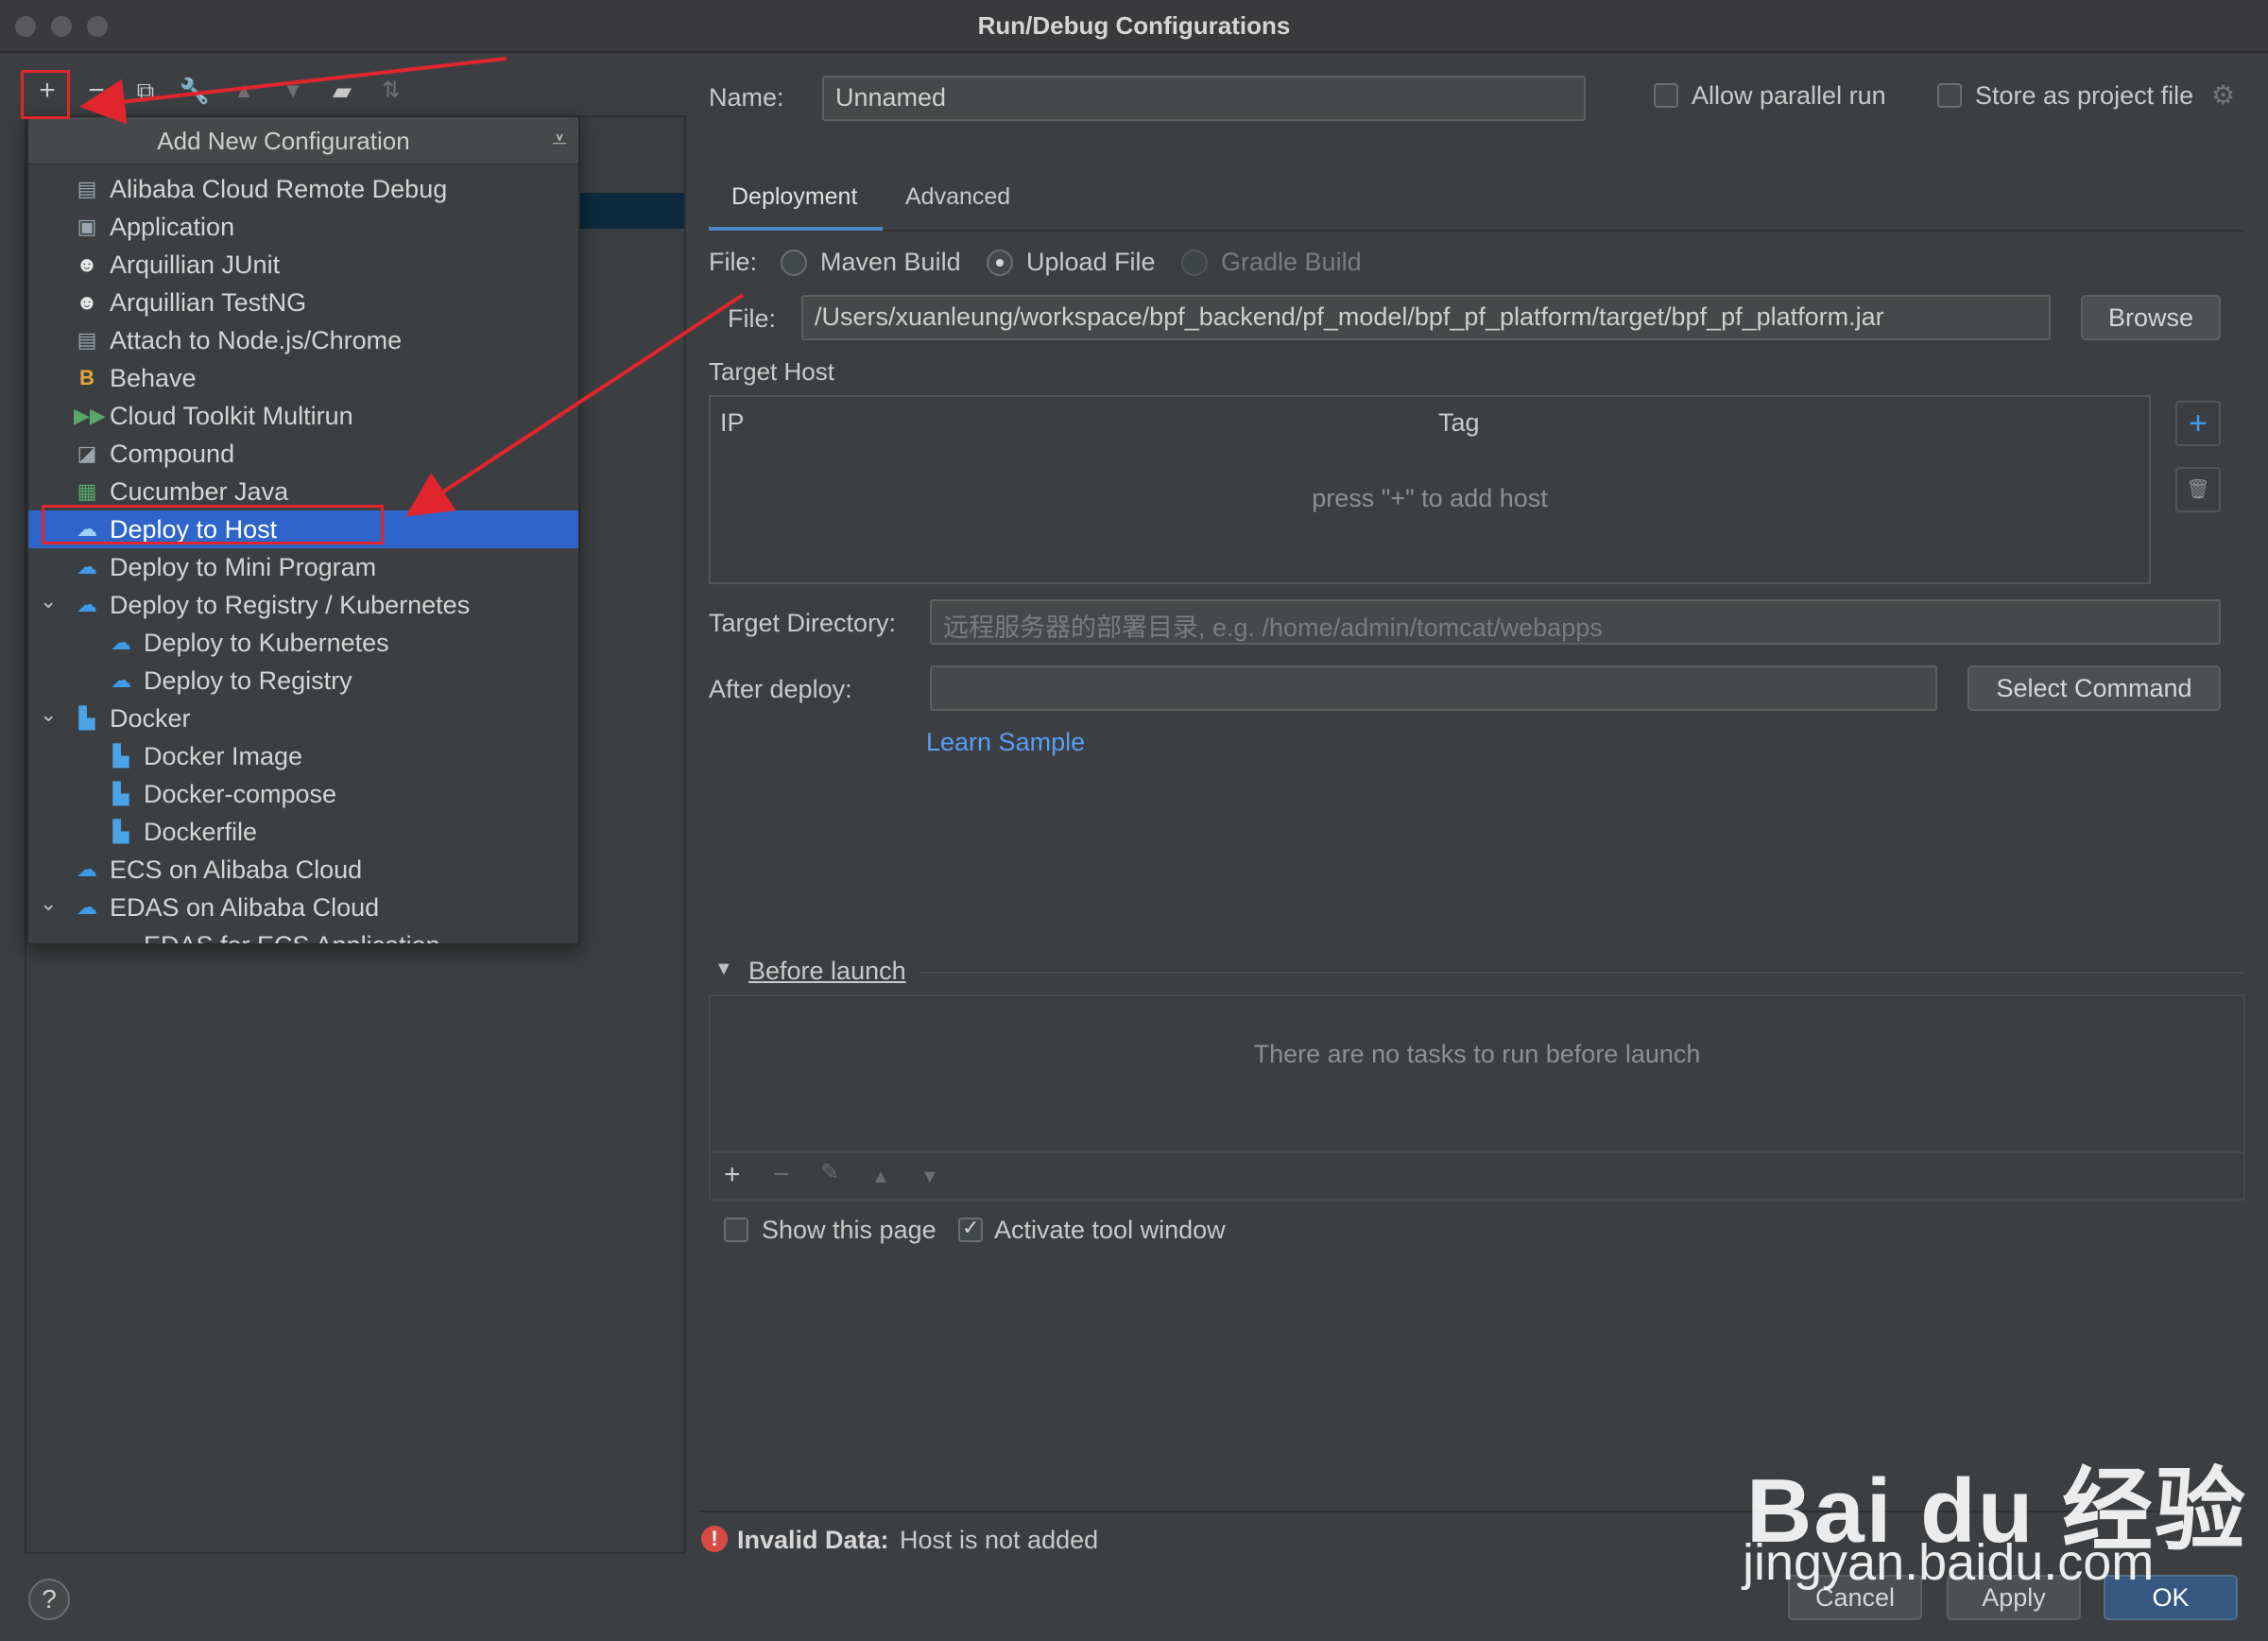  Describe the element at coordinates (293, 91) in the screenshot. I see `annotation-arrow-to-add` at that location.